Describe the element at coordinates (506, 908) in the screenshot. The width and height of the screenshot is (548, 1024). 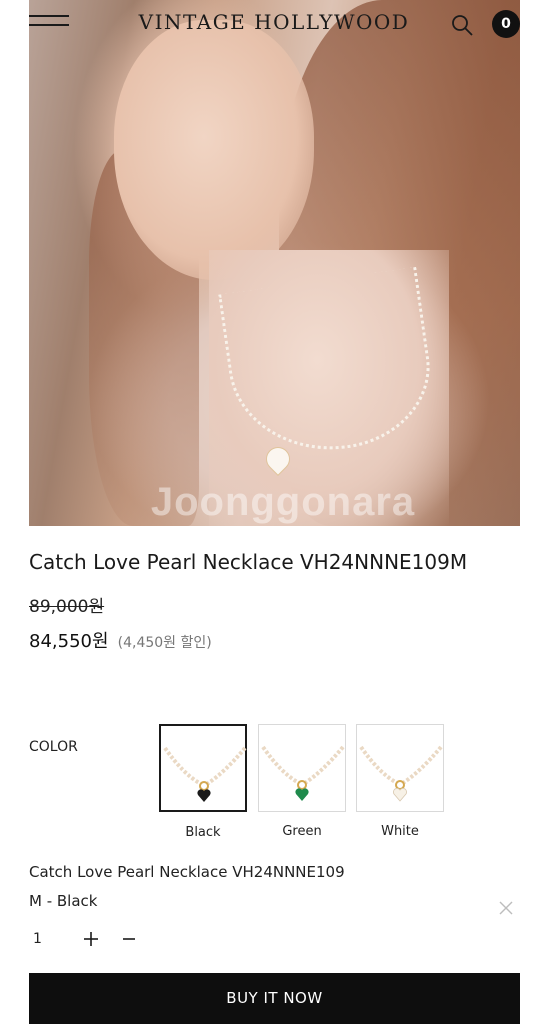
I see `close-icon` at that location.